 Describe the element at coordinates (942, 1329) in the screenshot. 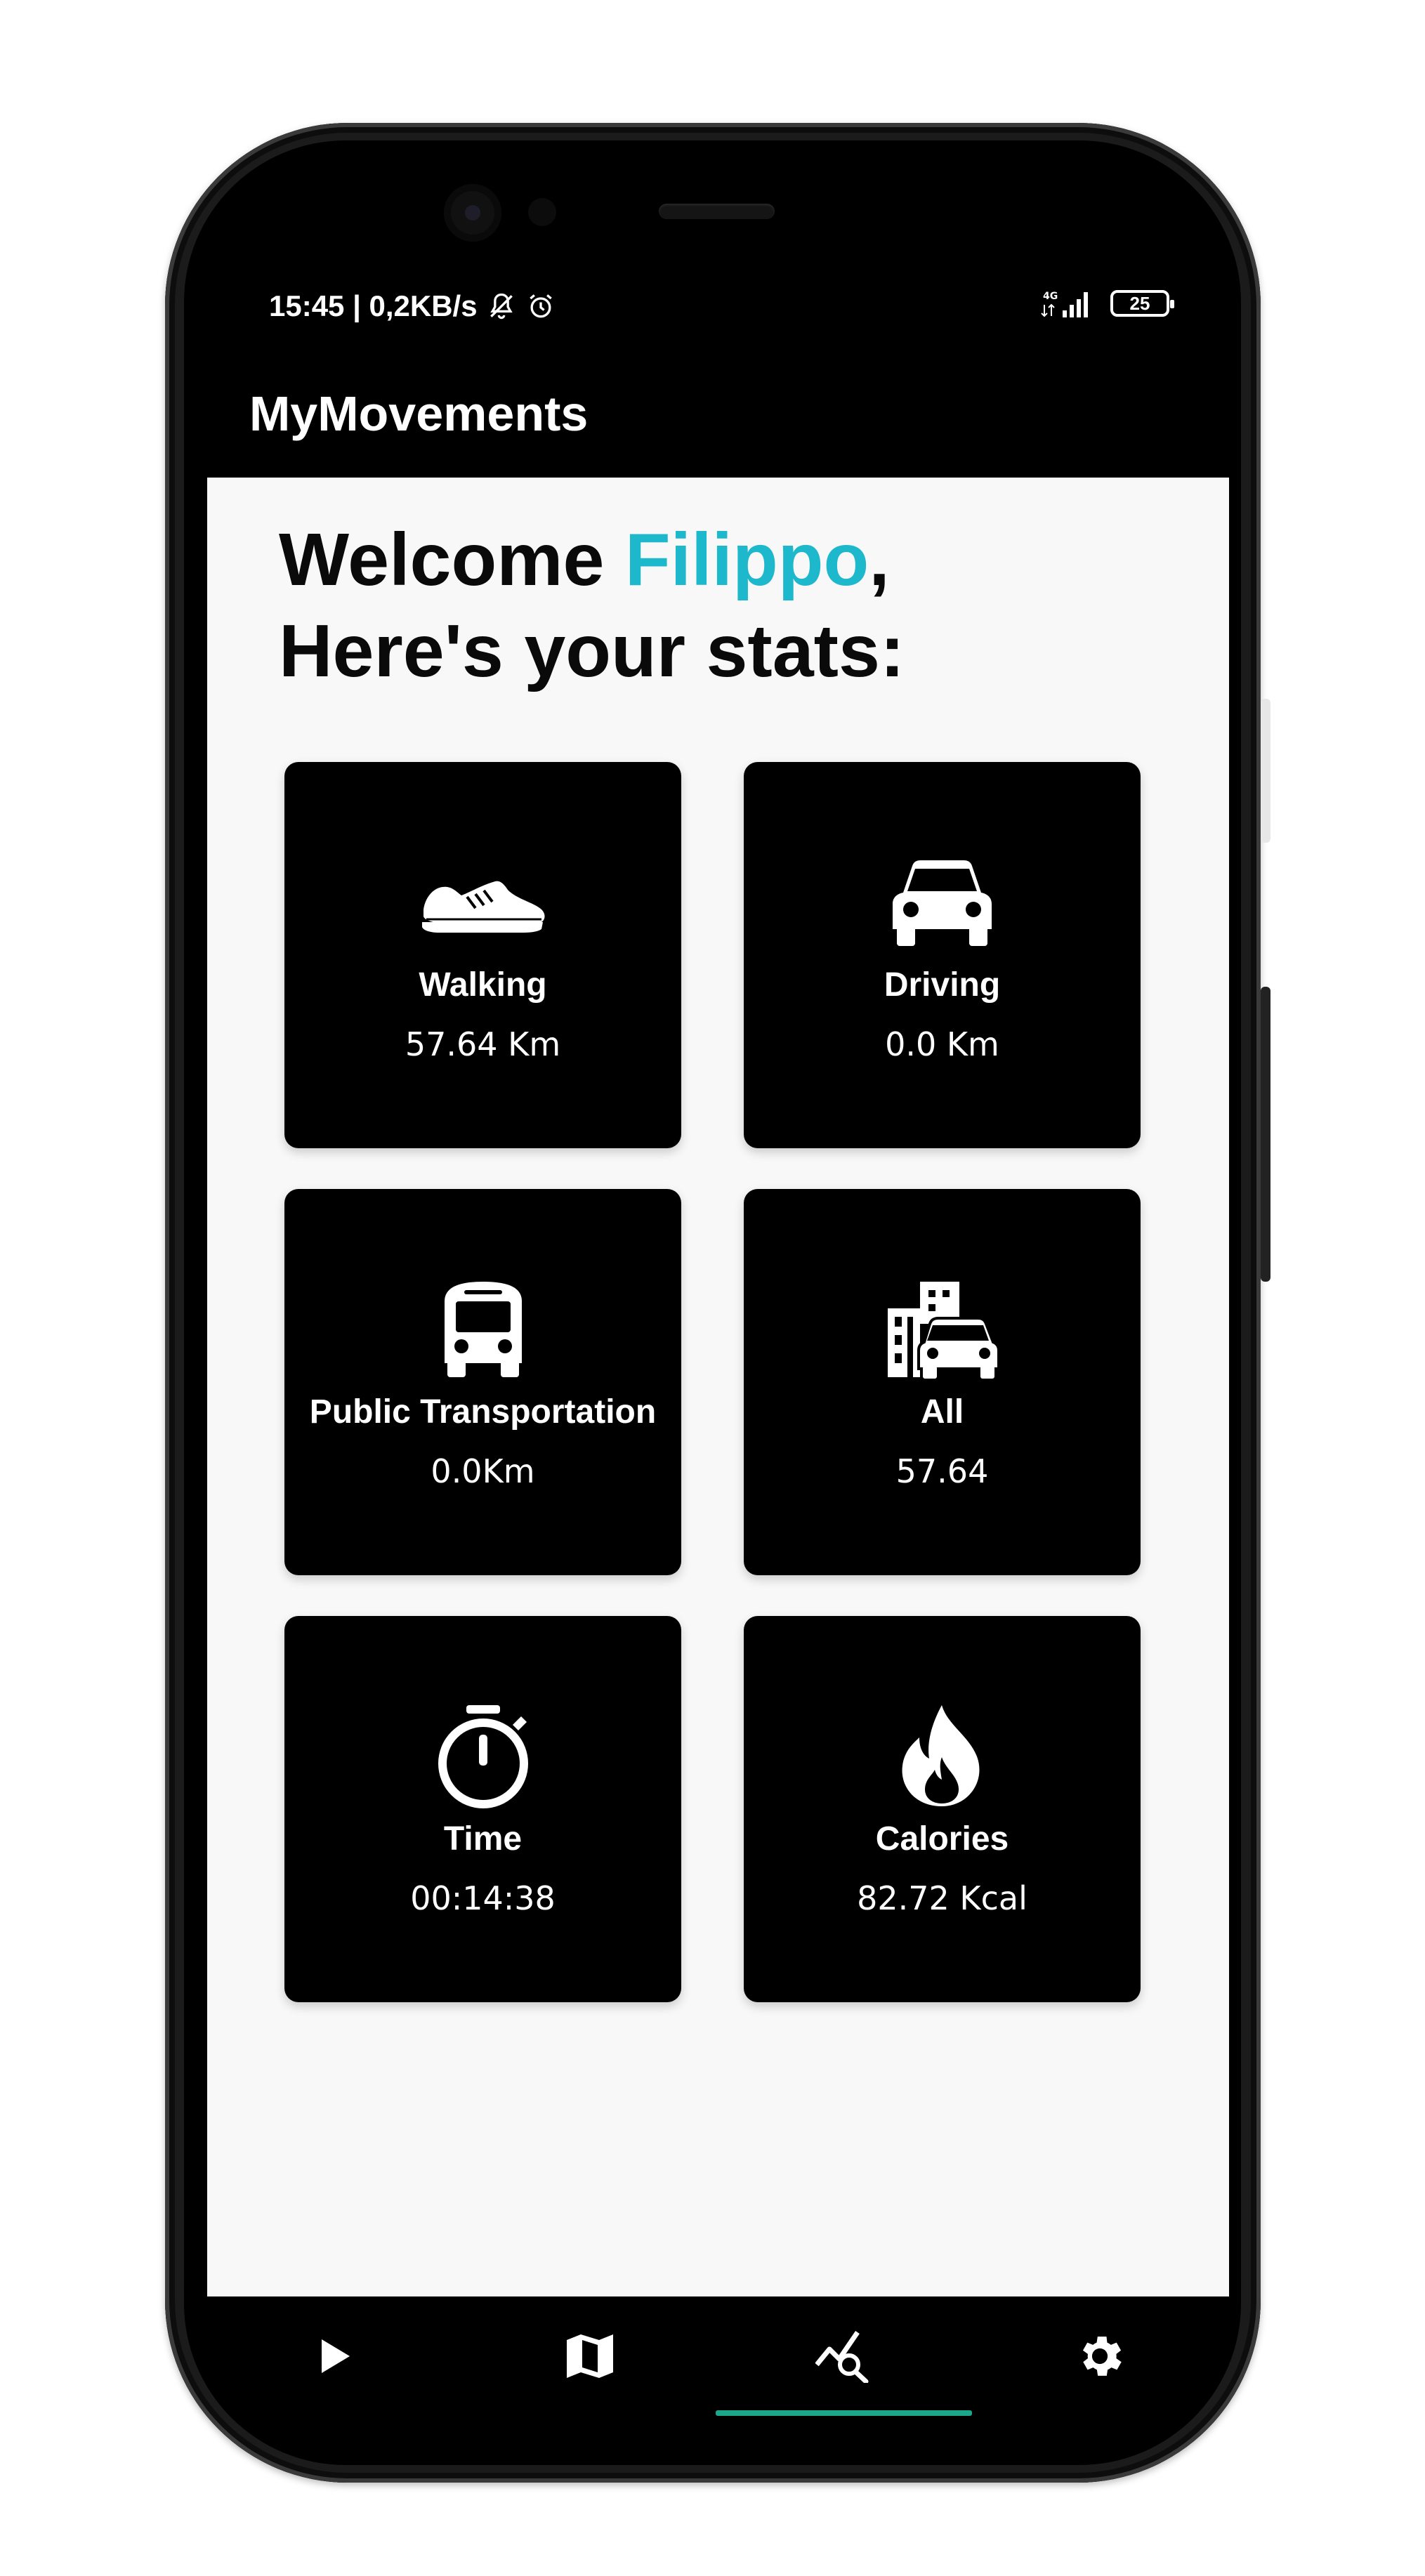

I see `city-car-icon` at that location.